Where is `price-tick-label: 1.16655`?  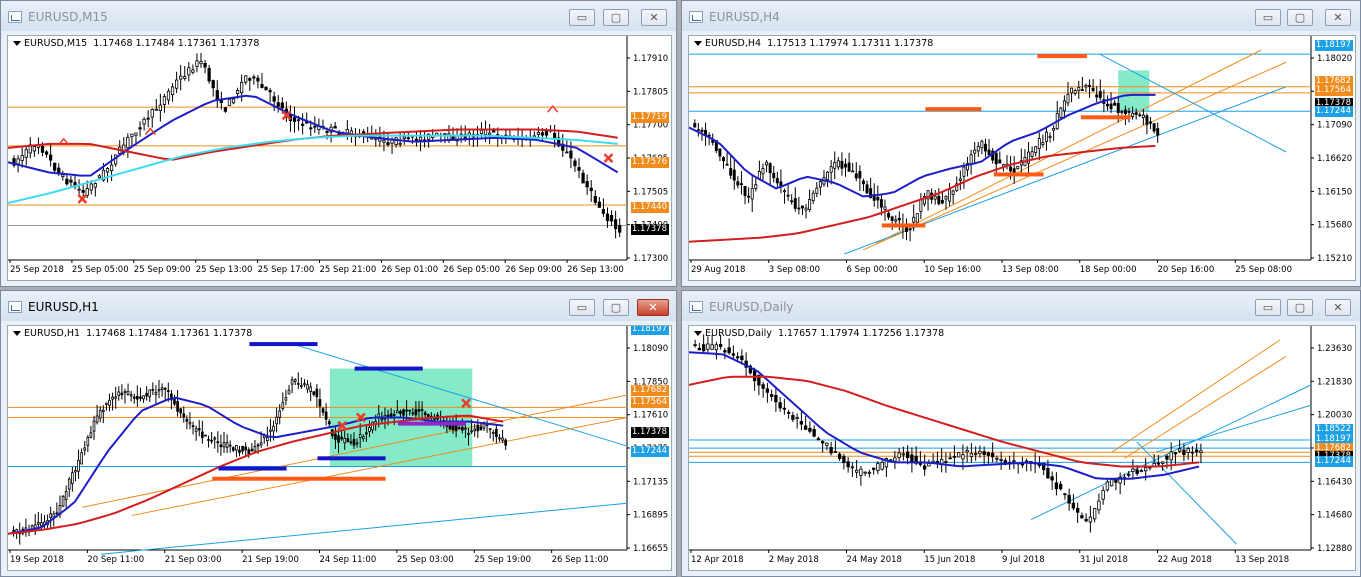 price-tick-label: 1.16655 is located at coordinates (650, 549).